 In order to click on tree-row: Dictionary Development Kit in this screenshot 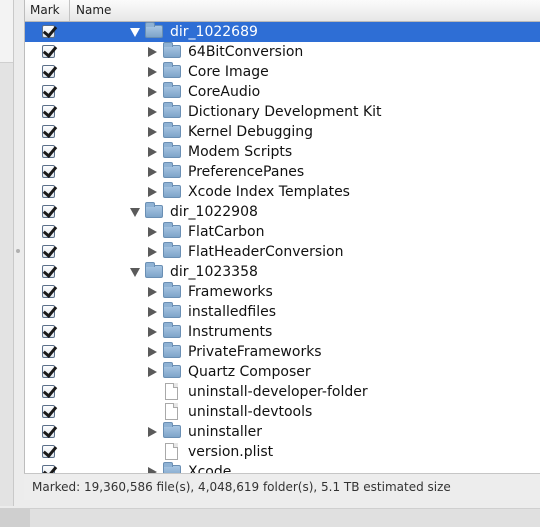, I will do `click(282, 112)`.